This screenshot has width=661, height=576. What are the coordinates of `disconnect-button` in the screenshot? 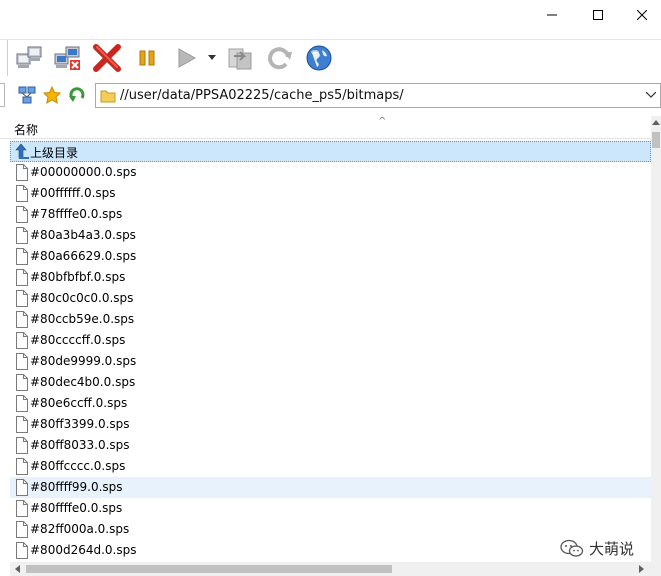 It's located at (68, 58).